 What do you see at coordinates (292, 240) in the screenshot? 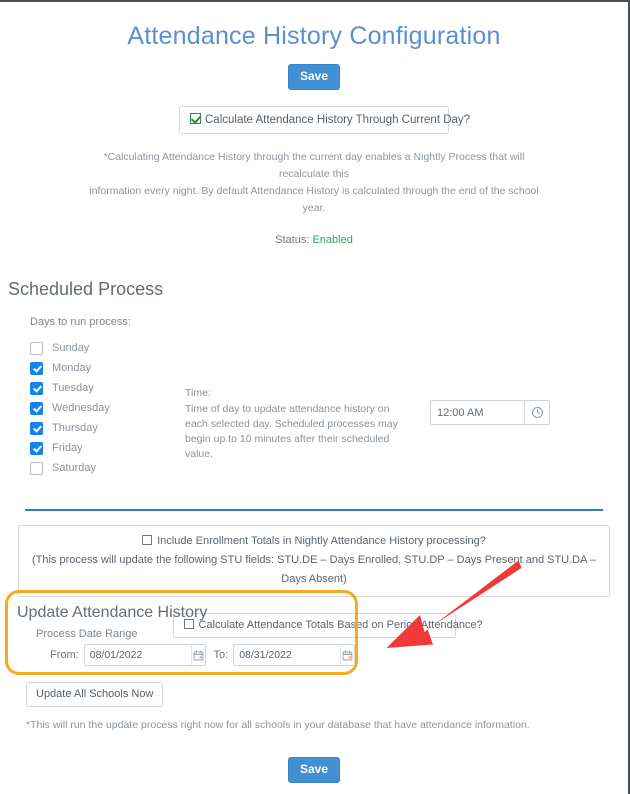
I see `status-label: Status:` at bounding box center [292, 240].